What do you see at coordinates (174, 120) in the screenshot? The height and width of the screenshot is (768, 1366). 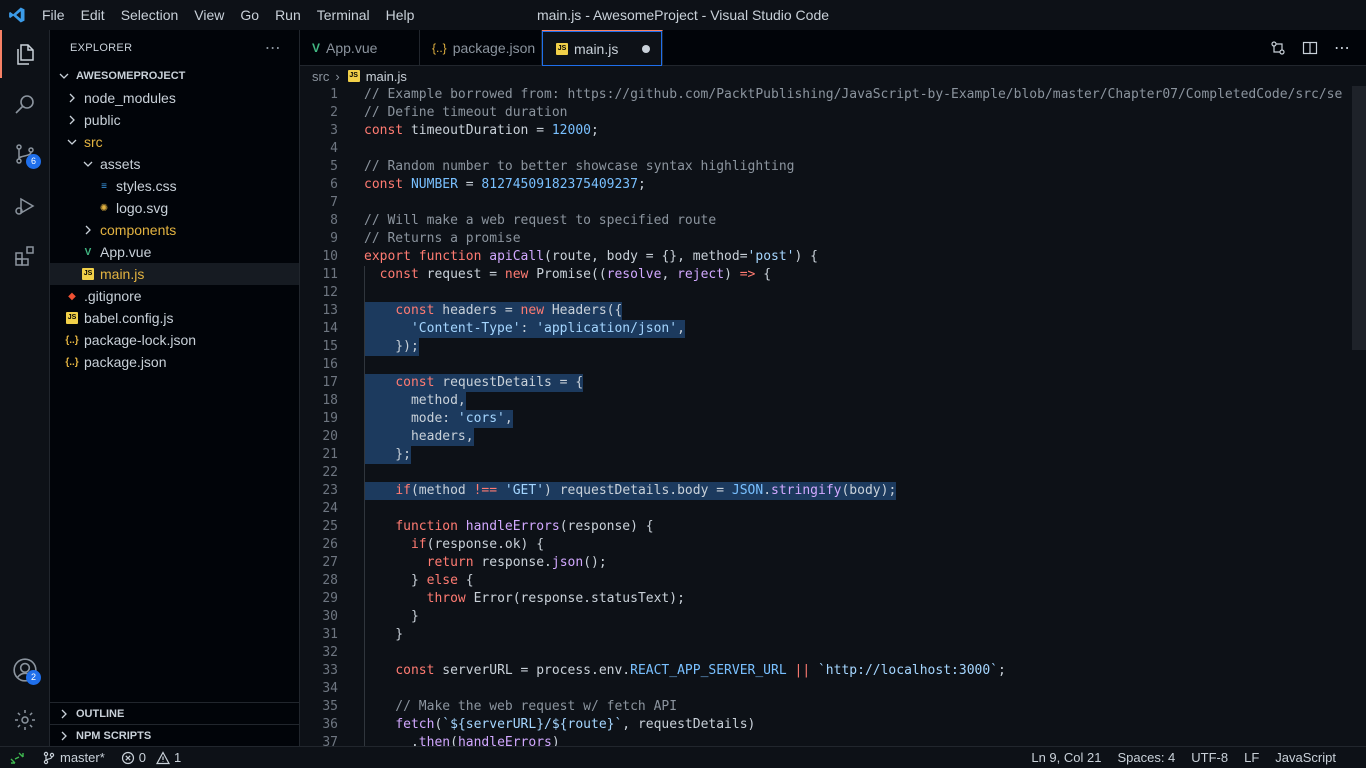 I see `tree-folder: public` at bounding box center [174, 120].